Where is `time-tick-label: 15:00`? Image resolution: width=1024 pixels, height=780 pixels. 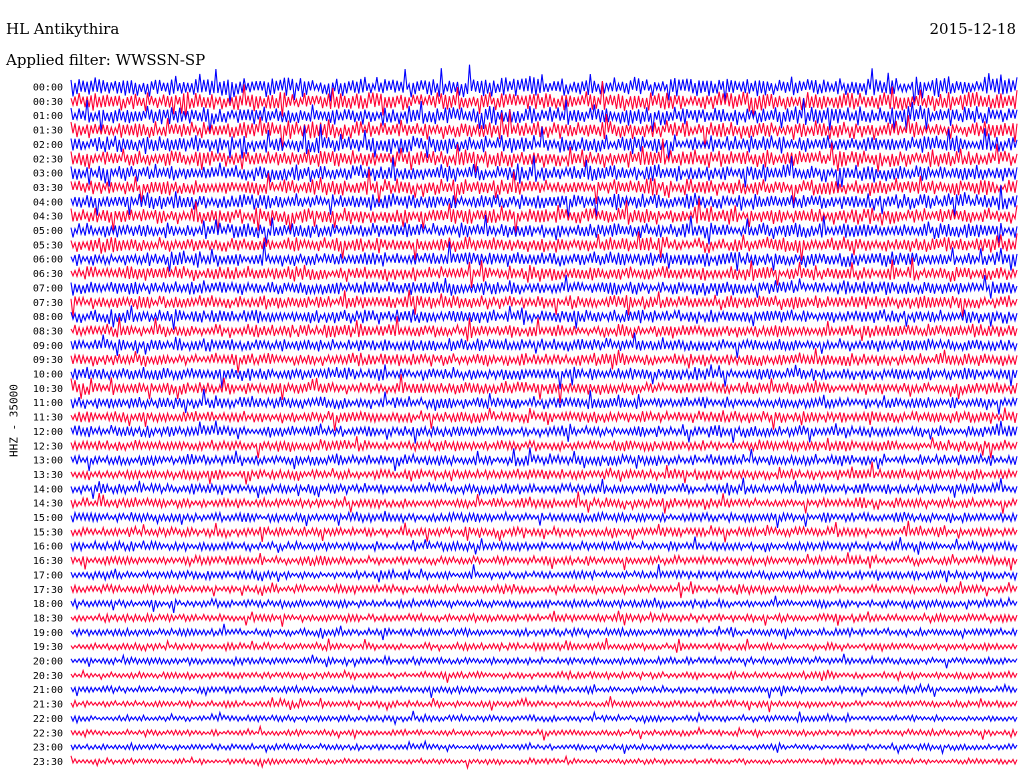
time-tick-label: 15:00 is located at coordinates (48, 518).